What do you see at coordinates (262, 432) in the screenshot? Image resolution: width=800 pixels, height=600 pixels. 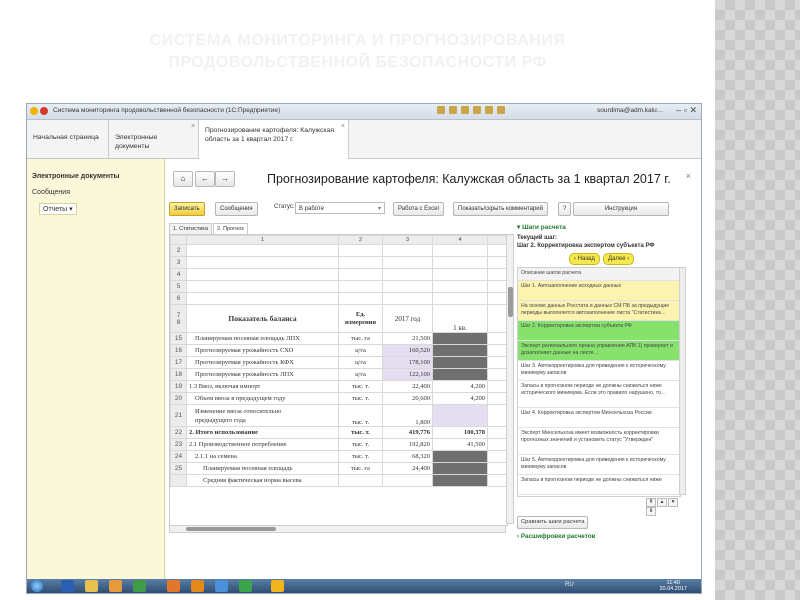 I see `indicator-cell: 2. Итого использование` at bounding box center [262, 432].